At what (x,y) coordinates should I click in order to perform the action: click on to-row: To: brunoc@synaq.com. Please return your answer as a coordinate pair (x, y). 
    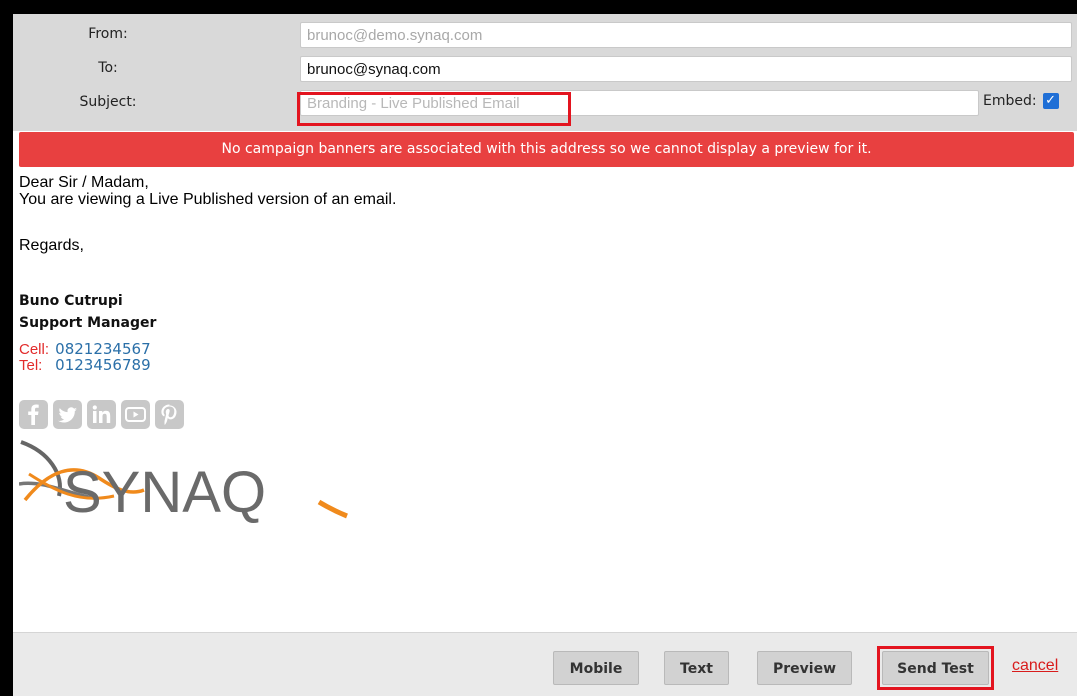
    Looking at the image, I should click on (545, 71).